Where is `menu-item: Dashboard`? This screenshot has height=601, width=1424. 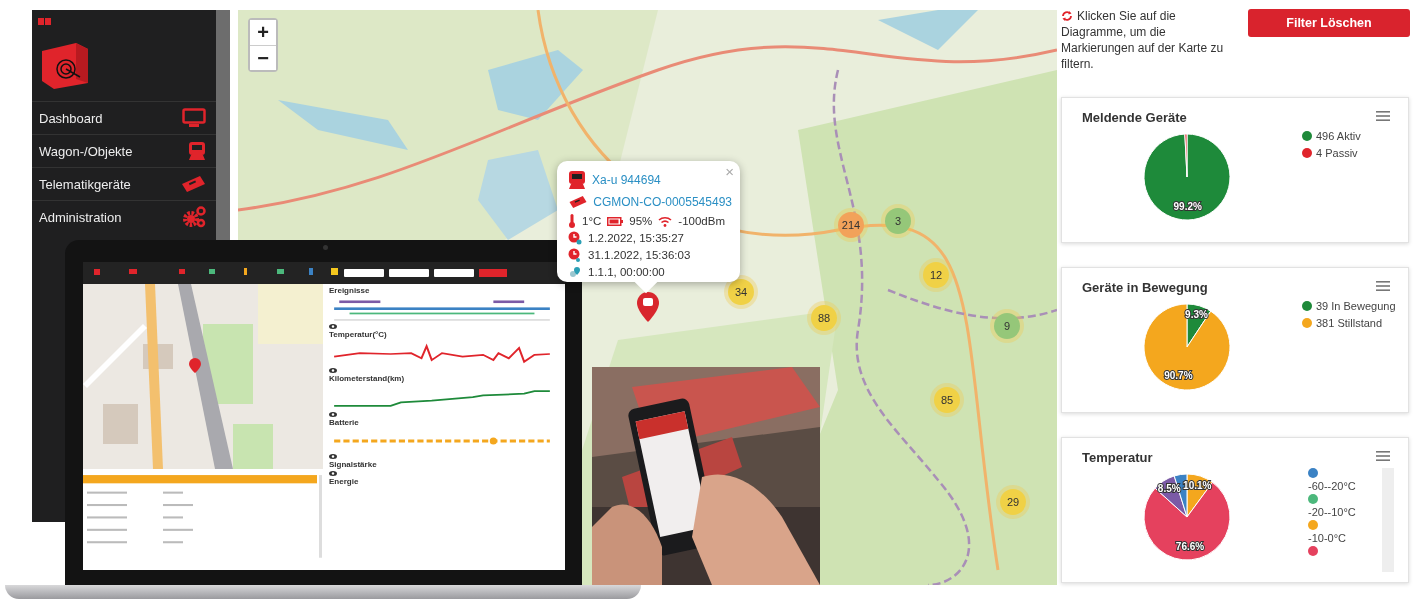 menu-item: Dashboard is located at coordinates (124, 117).